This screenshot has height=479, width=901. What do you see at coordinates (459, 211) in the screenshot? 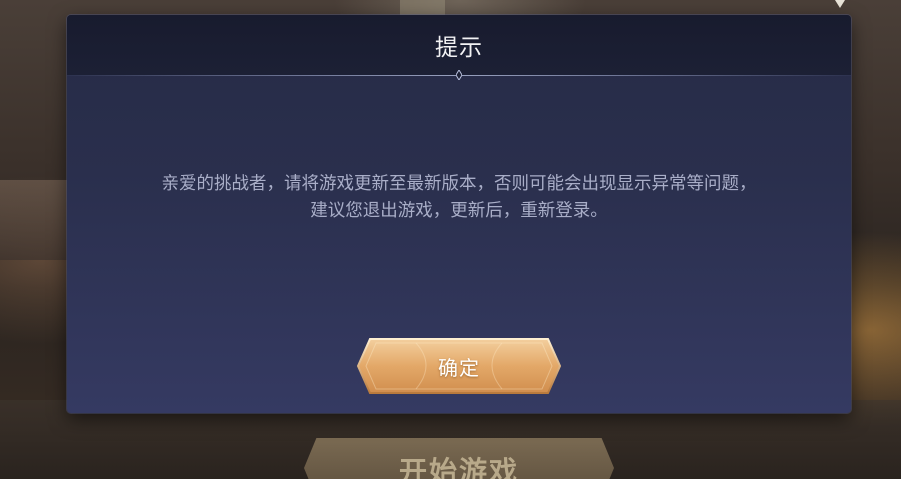
I see `message-line: 建议您退出游戏，更新后，重新登录。` at bounding box center [459, 211].